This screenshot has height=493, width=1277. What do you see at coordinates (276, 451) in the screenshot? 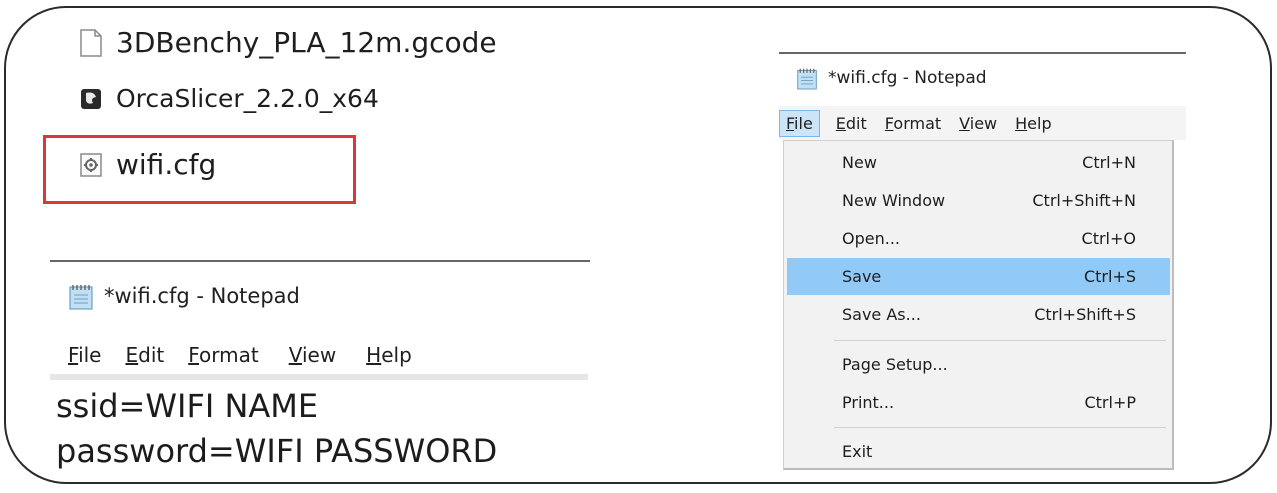
I see `text-line-password: password=WIFI PASSWORD` at bounding box center [276, 451].